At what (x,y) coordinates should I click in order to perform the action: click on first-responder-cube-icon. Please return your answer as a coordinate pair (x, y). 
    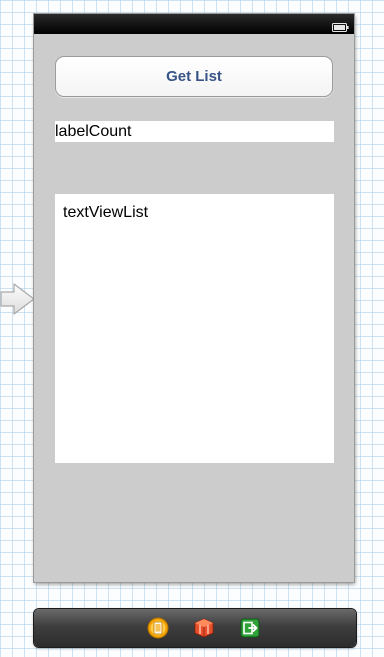
    Looking at the image, I should click on (204, 628).